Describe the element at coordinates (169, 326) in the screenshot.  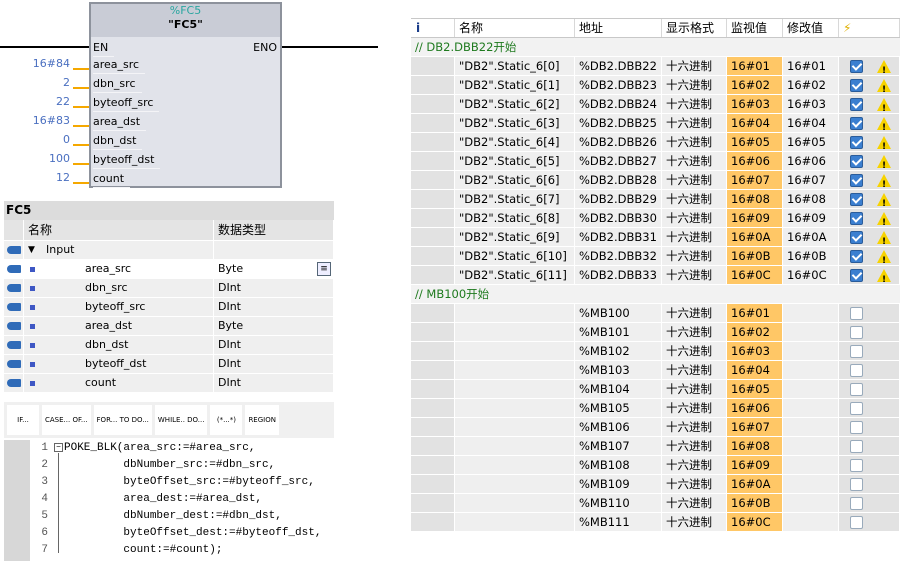
I see `interface-row: area_dst Byte` at that location.